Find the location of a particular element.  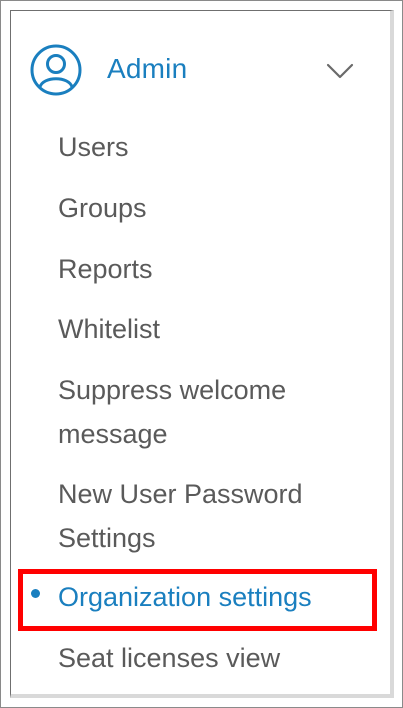

menu-item-label-line2: message is located at coordinates (113, 434).